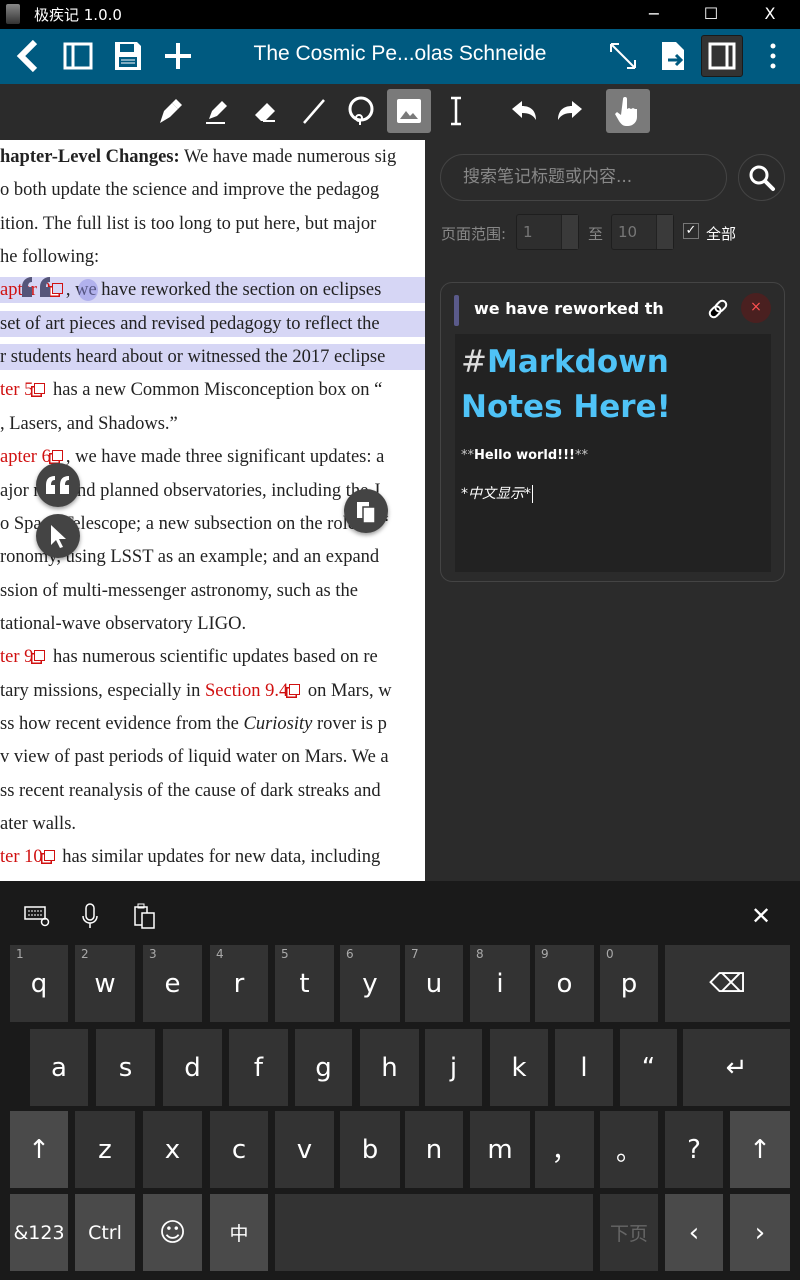 The height and width of the screenshot is (1280, 800). I want to click on cross-reference-link: ter 5, so click(16, 390).